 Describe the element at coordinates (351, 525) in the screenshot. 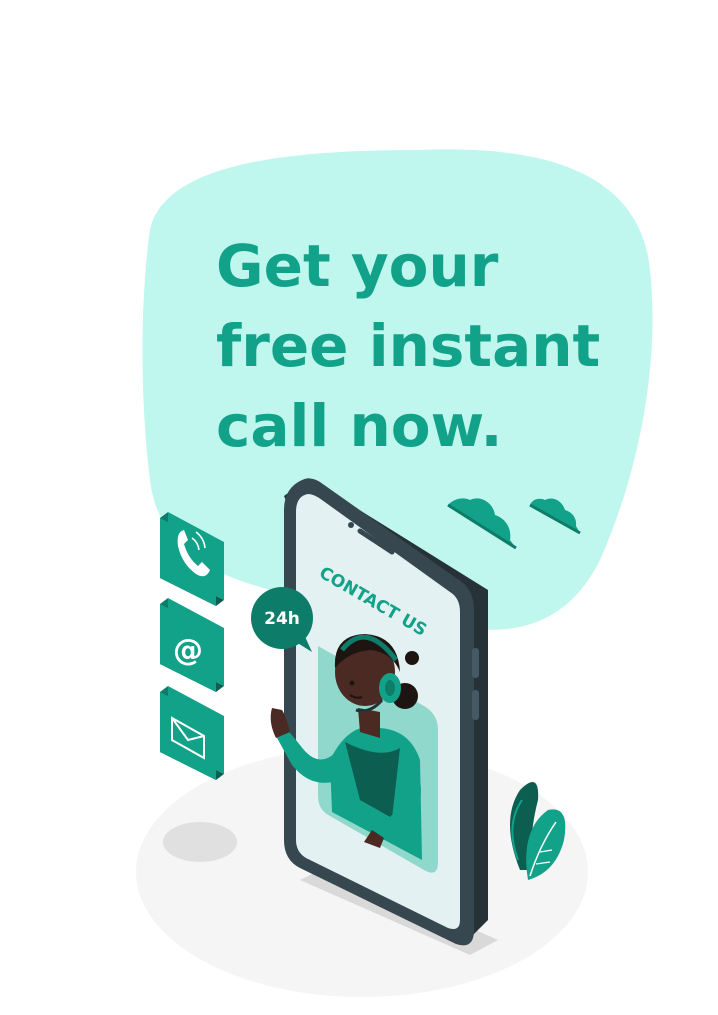

I see `phone-camera` at that location.